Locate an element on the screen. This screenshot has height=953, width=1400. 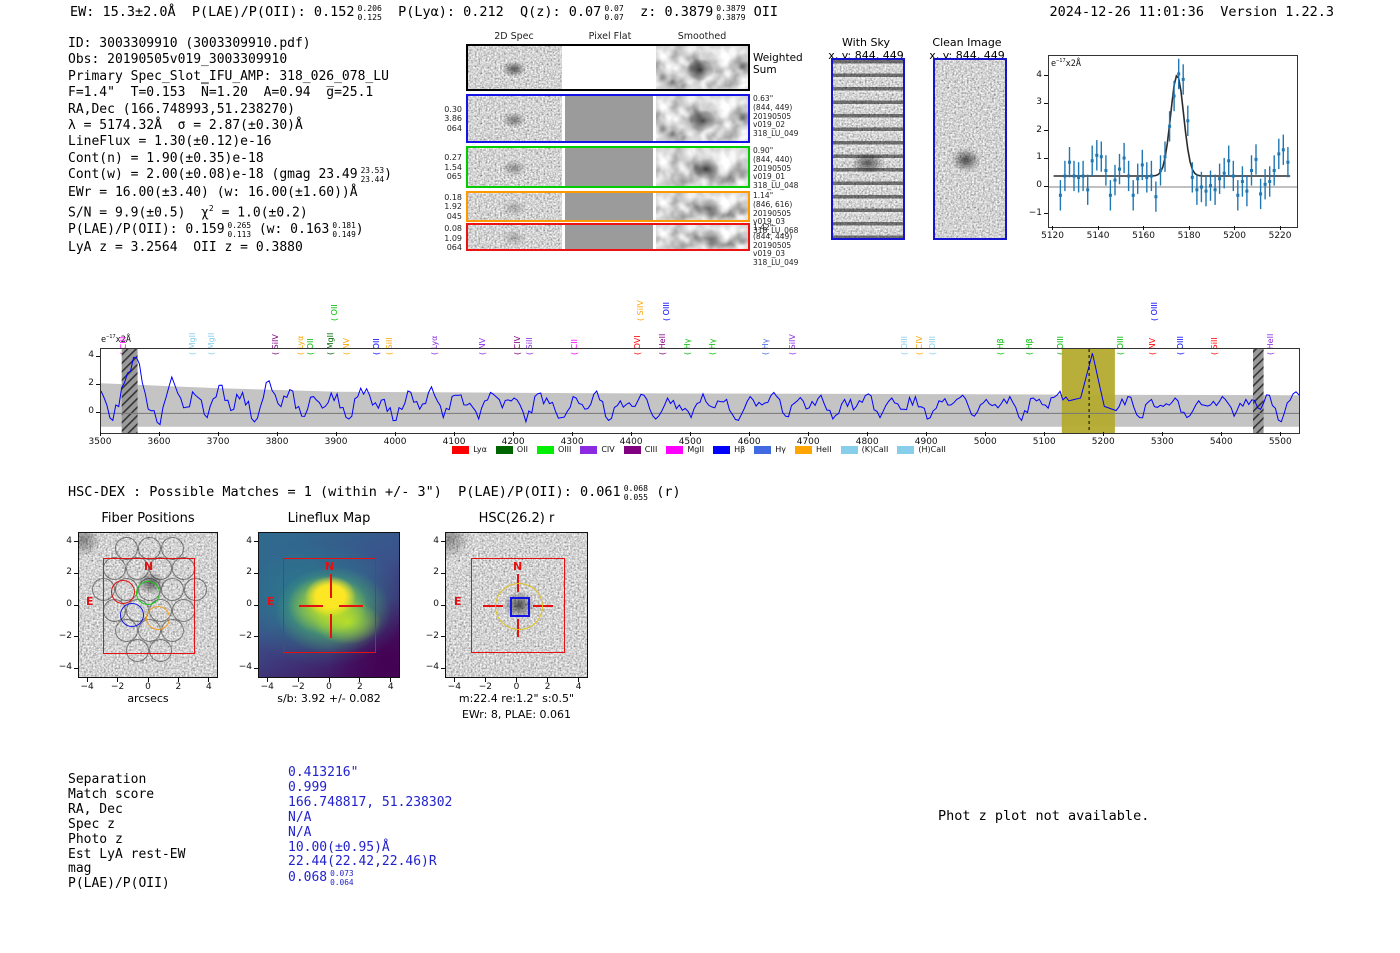
legend-label: HeII is located at coordinates (823, 449).